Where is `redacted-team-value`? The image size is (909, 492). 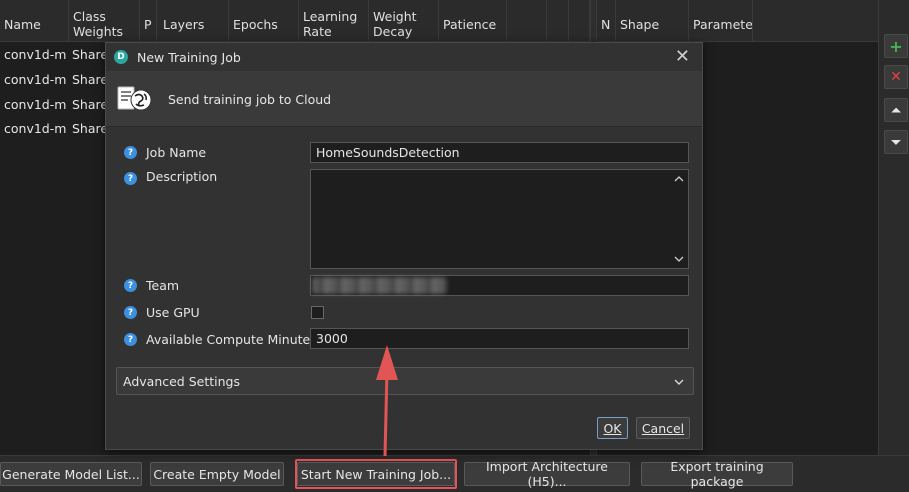
redacted-team-value is located at coordinates (379, 285).